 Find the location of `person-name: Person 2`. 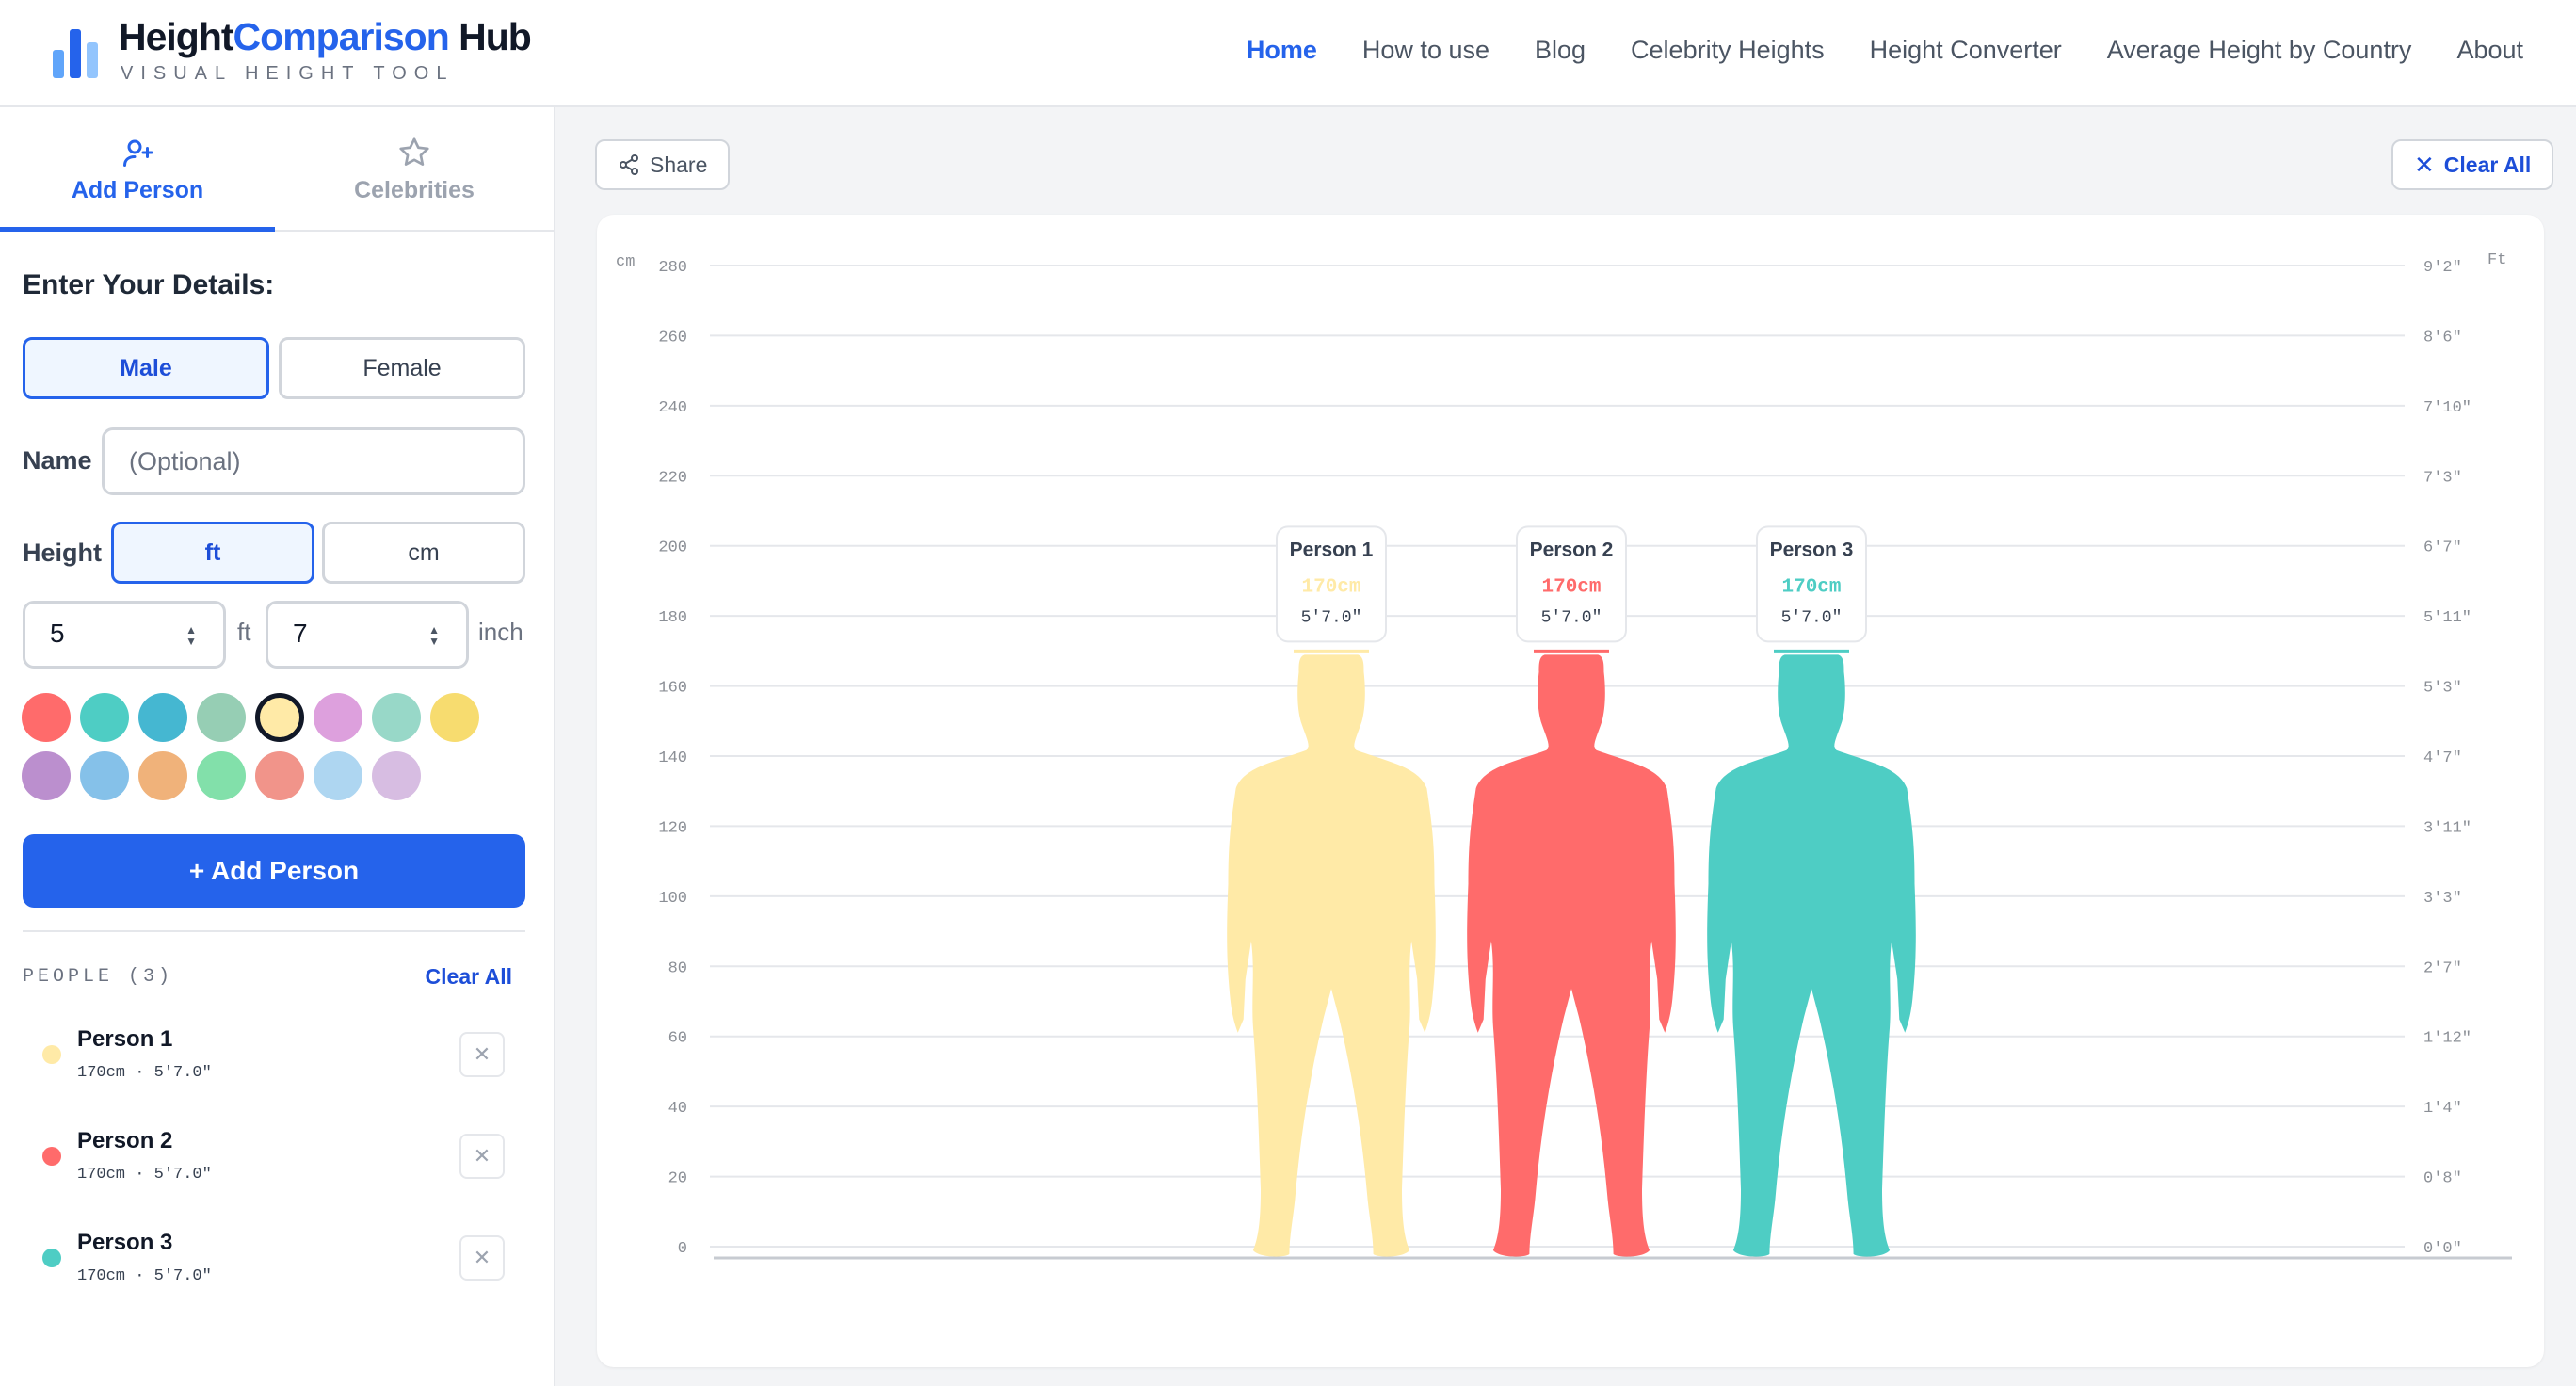

person-name: Person 2 is located at coordinates (125, 1140).